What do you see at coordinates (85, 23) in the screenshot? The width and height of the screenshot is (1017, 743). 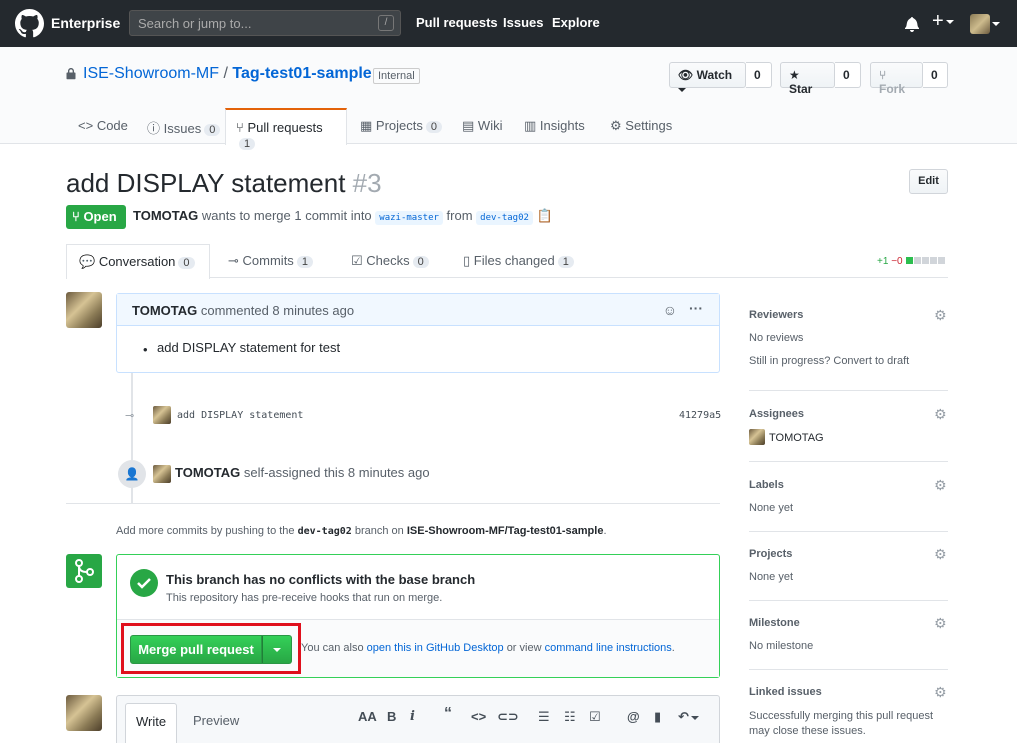 I see `brand-label: Enterprise` at bounding box center [85, 23].